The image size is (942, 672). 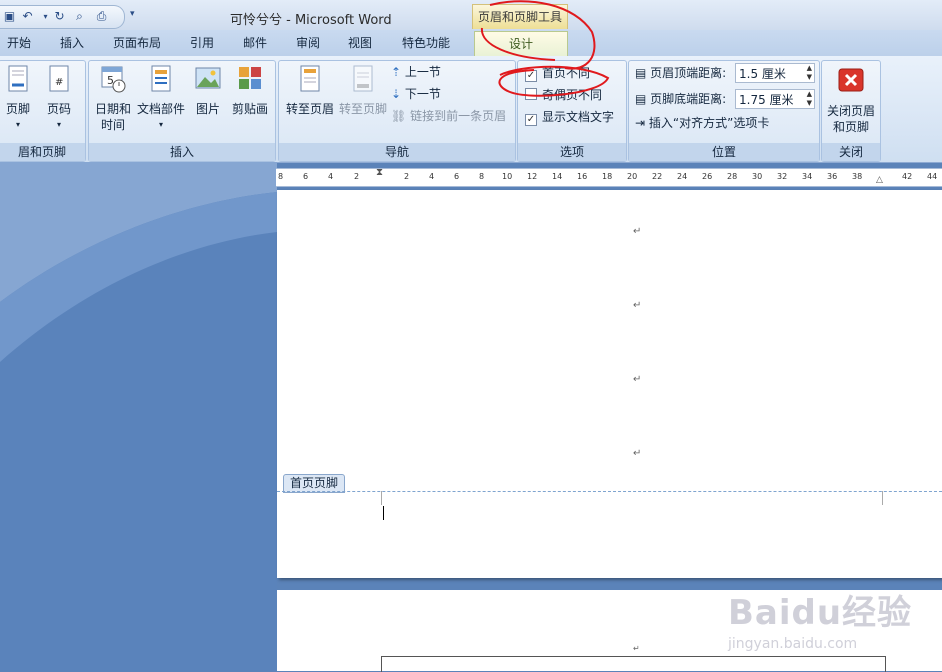 What do you see at coordinates (775, 99) in the screenshot?
I see `footer-distance-input: 1.75 厘米 ▲ ▼` at bounding box center [775, 99].